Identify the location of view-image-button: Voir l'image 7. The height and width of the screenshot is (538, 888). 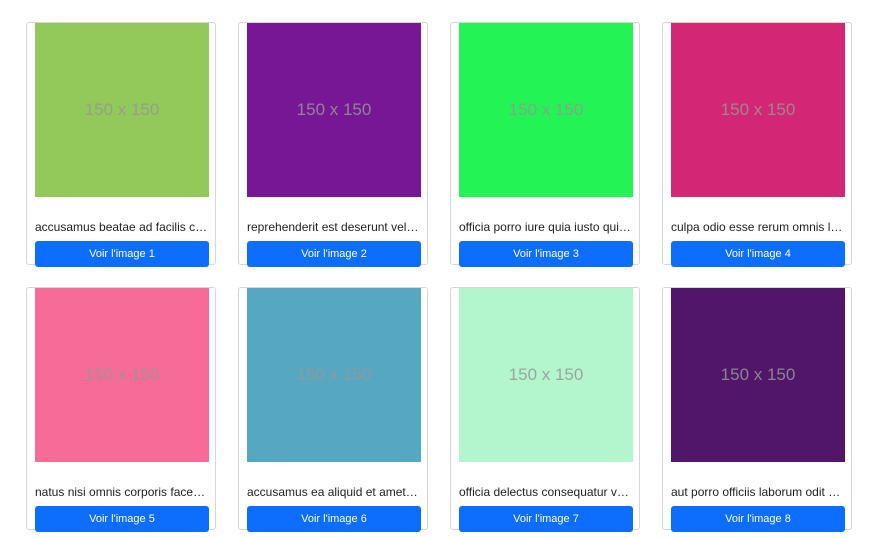
(546, 519).